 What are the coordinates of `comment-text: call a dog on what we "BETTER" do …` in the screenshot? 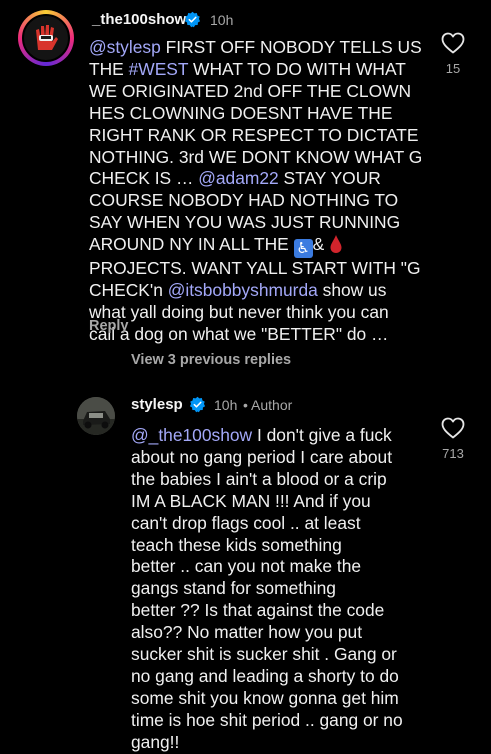 It's located at (239, 333).